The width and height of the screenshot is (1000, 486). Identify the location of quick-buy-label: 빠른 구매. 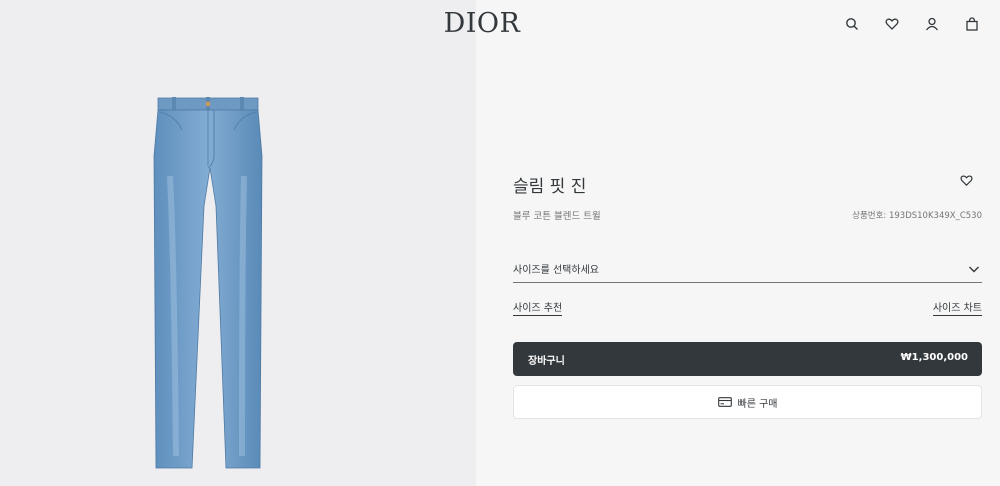
(757, 404).